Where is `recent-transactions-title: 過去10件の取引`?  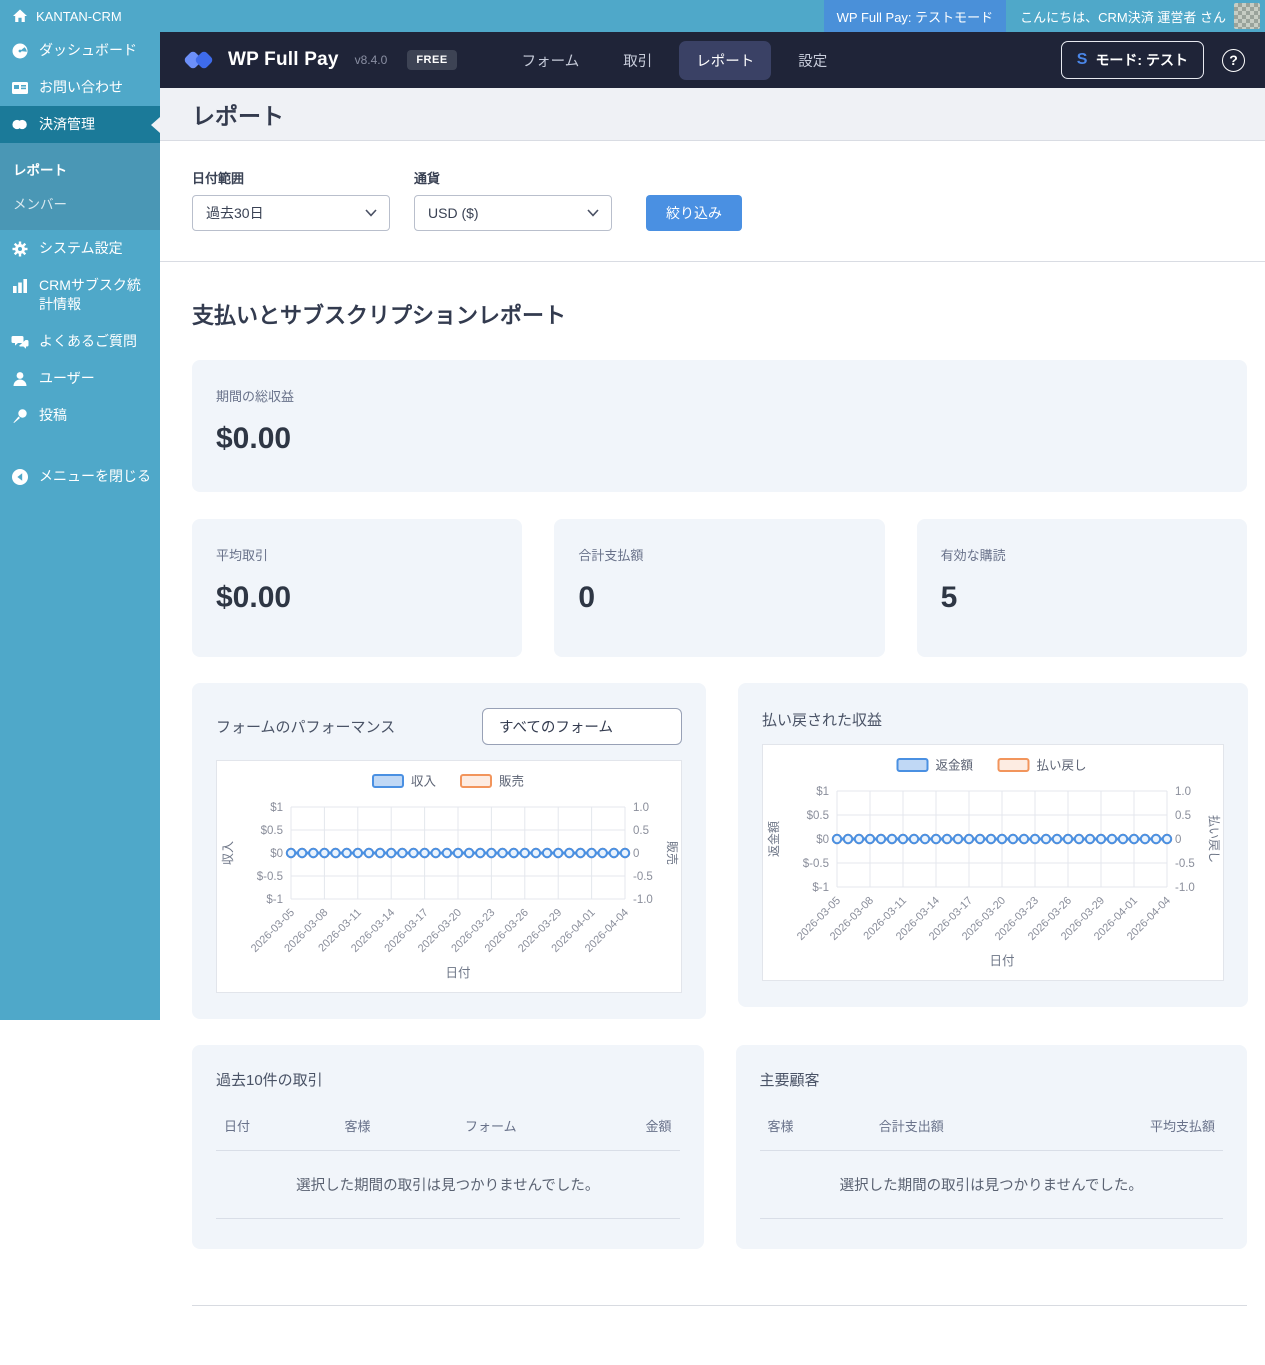
recent-transactions-title: 過去10件の取引 is located at coordinates (269, 1080).